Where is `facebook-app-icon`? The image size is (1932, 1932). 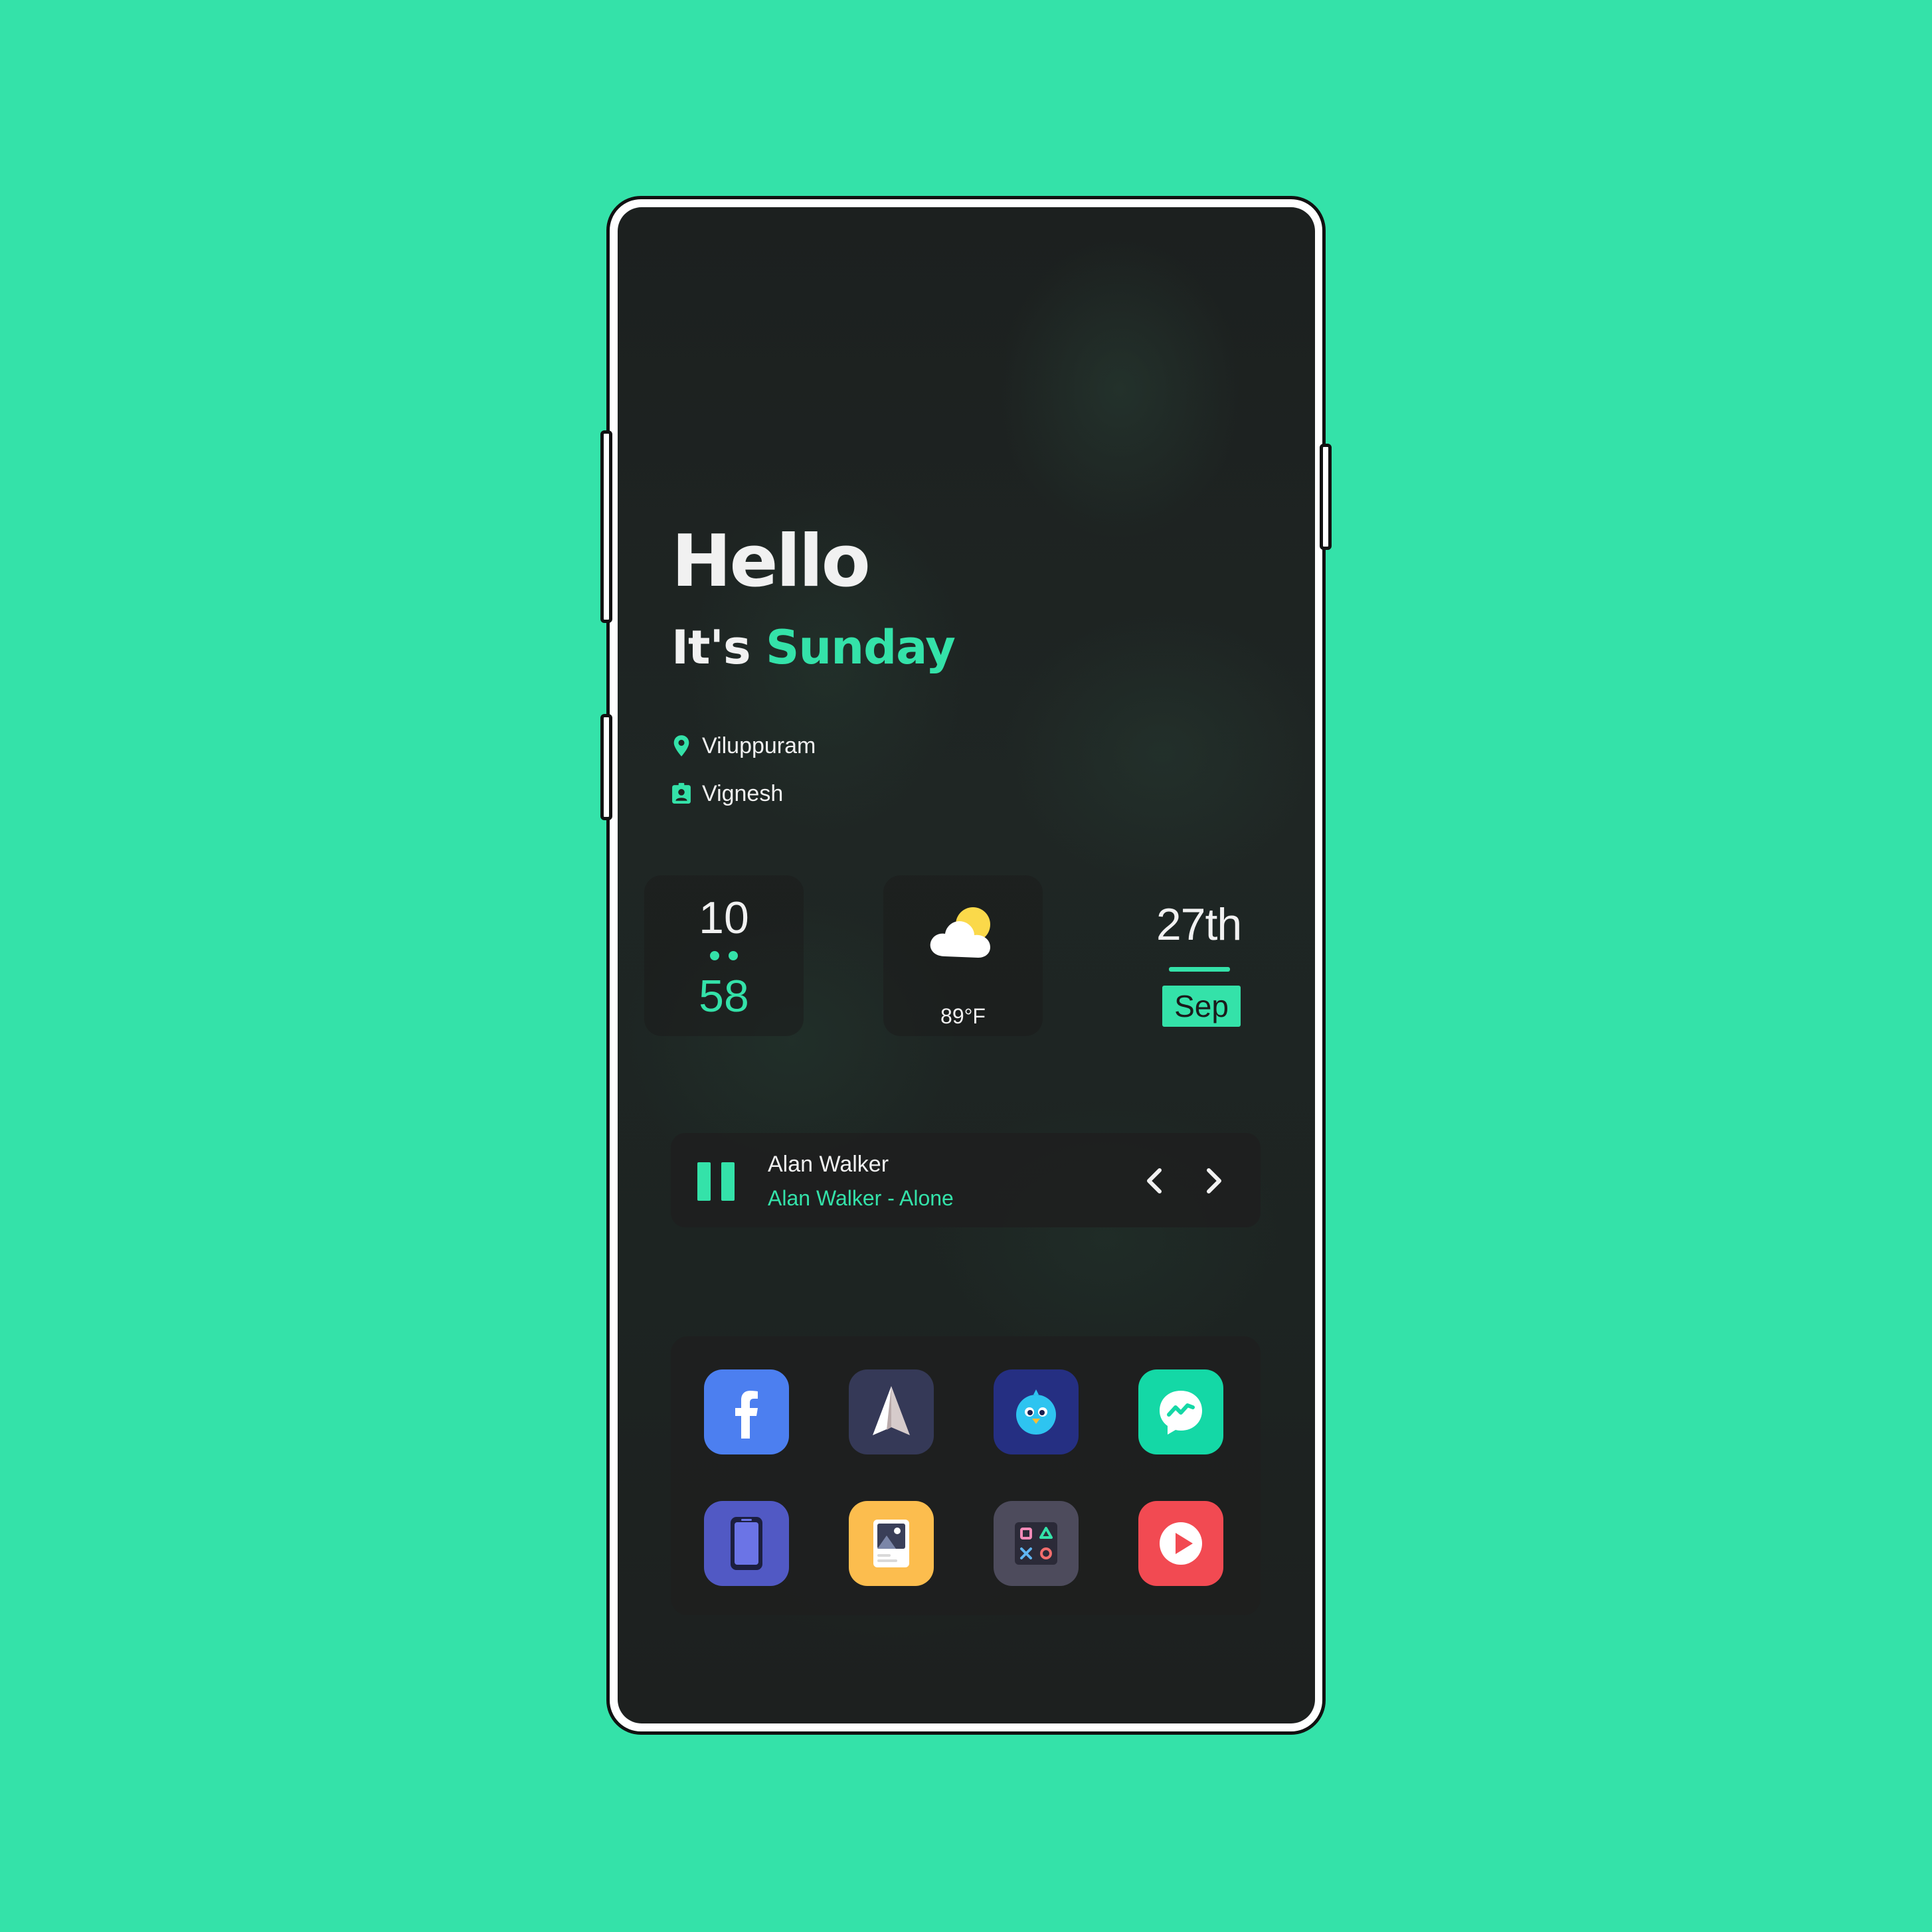
facebook-app-icon is located at coordinates (746, 1412).